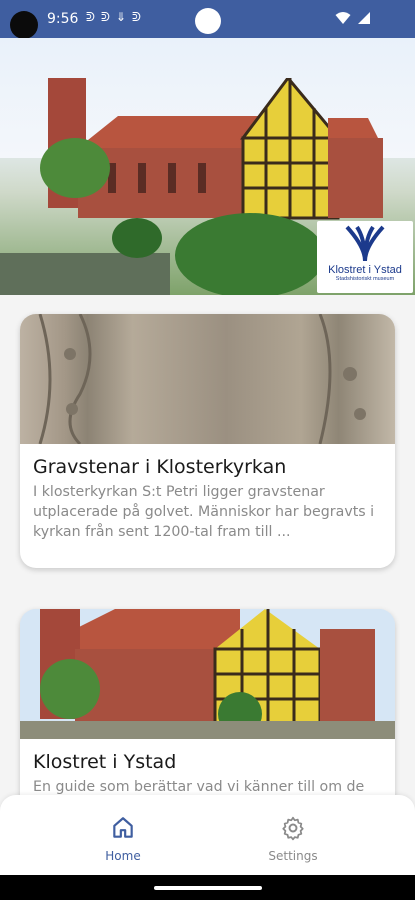 The height and width of the screenshot is (900, 415). I want to click on notification-icons: ᕲᕲ⇓ᕲ, so click(116, 17).